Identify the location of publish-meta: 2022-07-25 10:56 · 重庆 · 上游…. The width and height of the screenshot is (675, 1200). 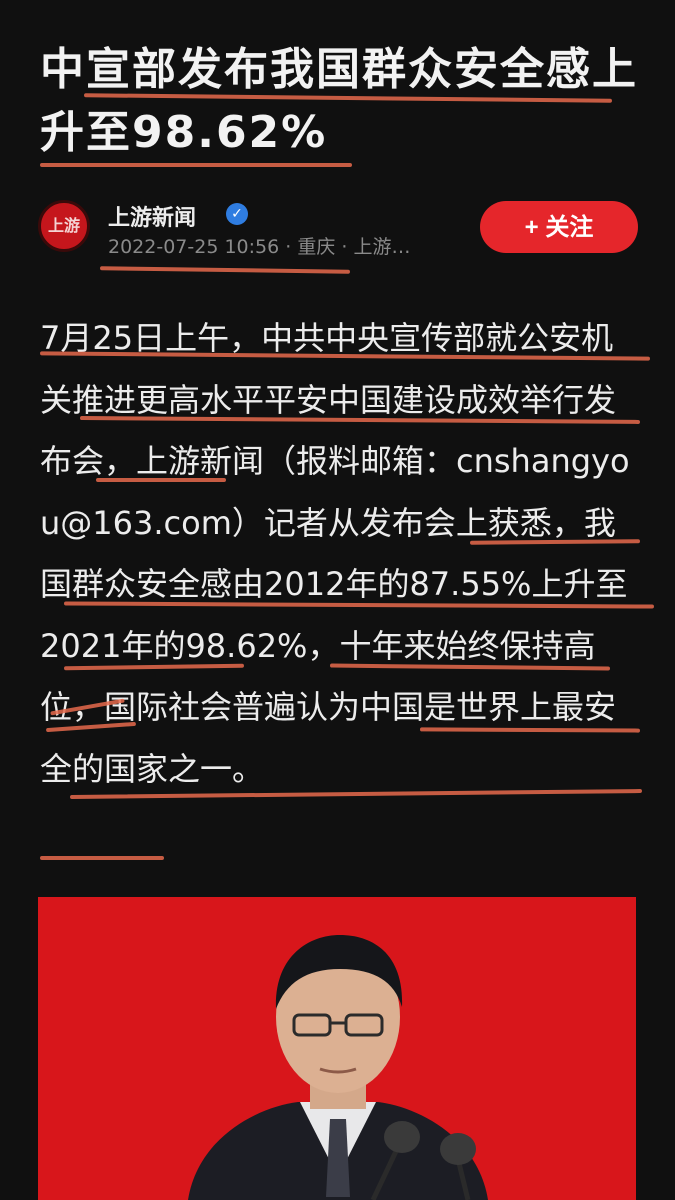
(259, 247).